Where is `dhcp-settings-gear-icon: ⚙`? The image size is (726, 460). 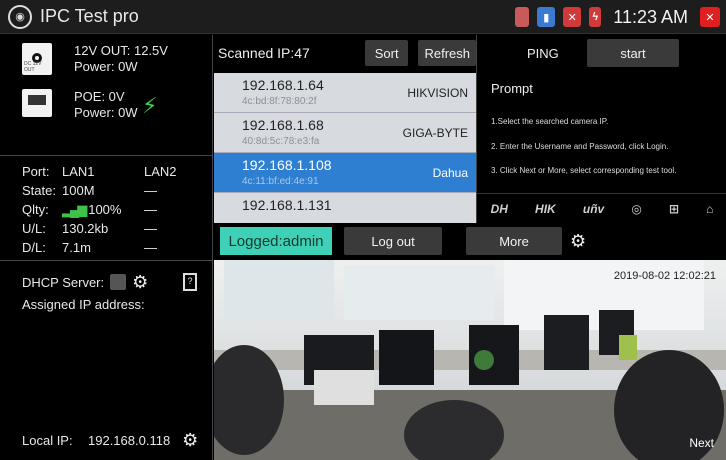
dhcp-settings-gear-icon: ⚙ is located at coordinates (141, 282).